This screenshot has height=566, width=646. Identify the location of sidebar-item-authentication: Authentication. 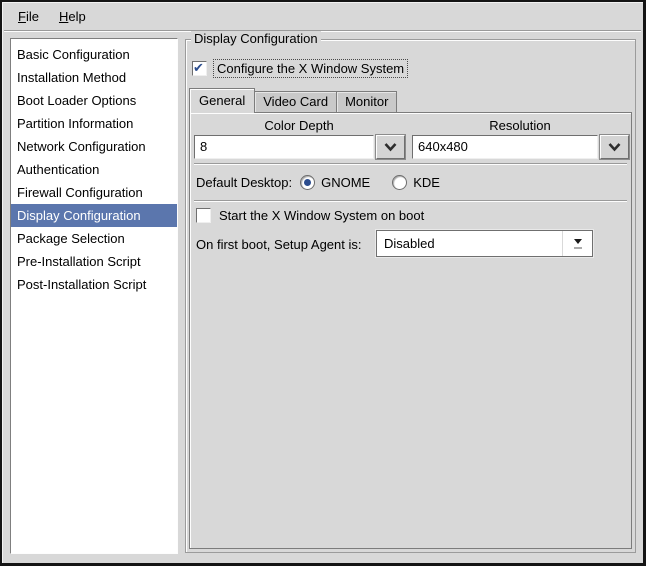
(94, 169).